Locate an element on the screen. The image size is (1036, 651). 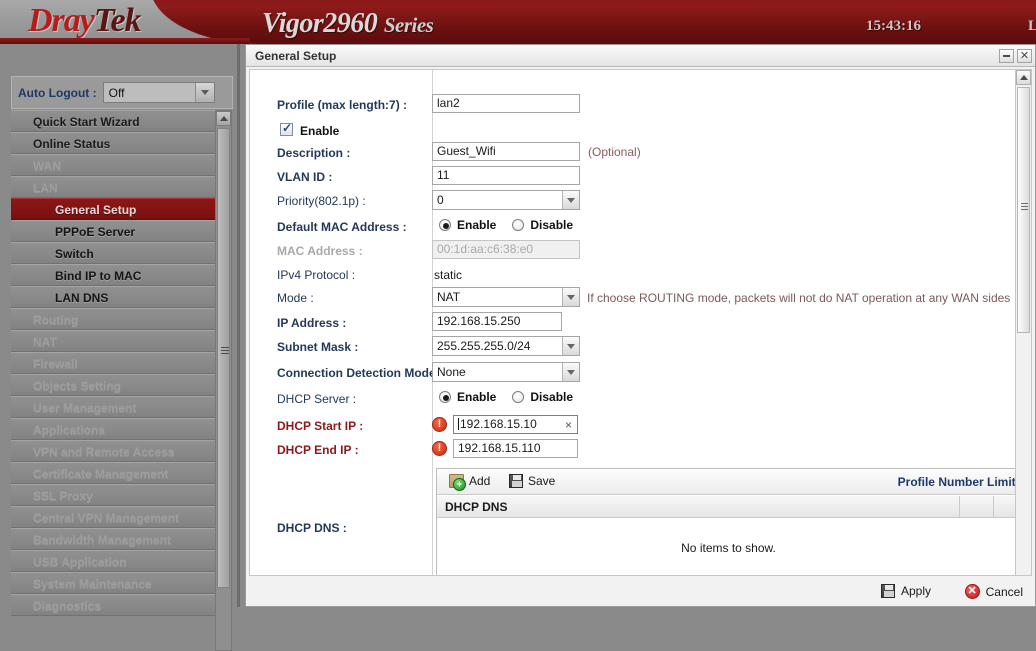
sidebar-item-user-management: User Management is located at coordinates (113, 407).